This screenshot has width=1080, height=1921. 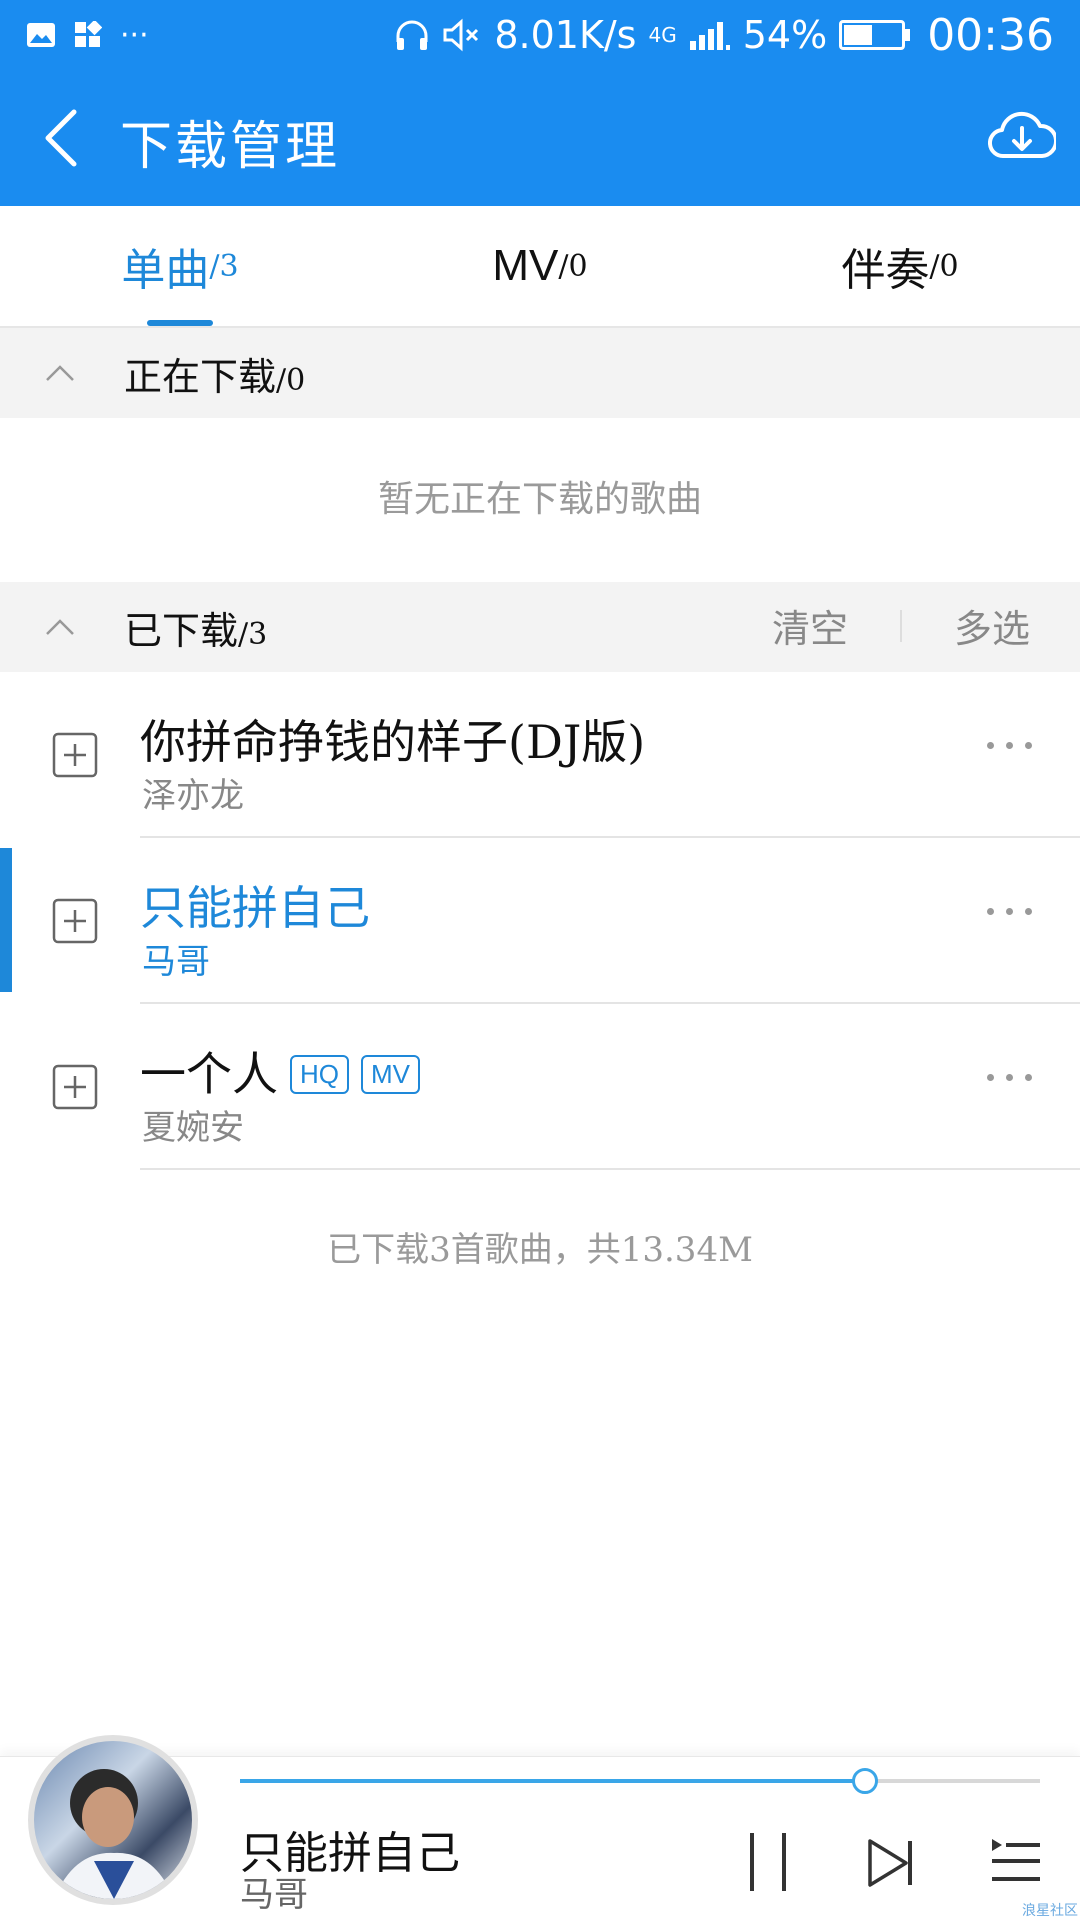 I want to click on network-speed: 8.01K/s, so click(x=565, y=35).